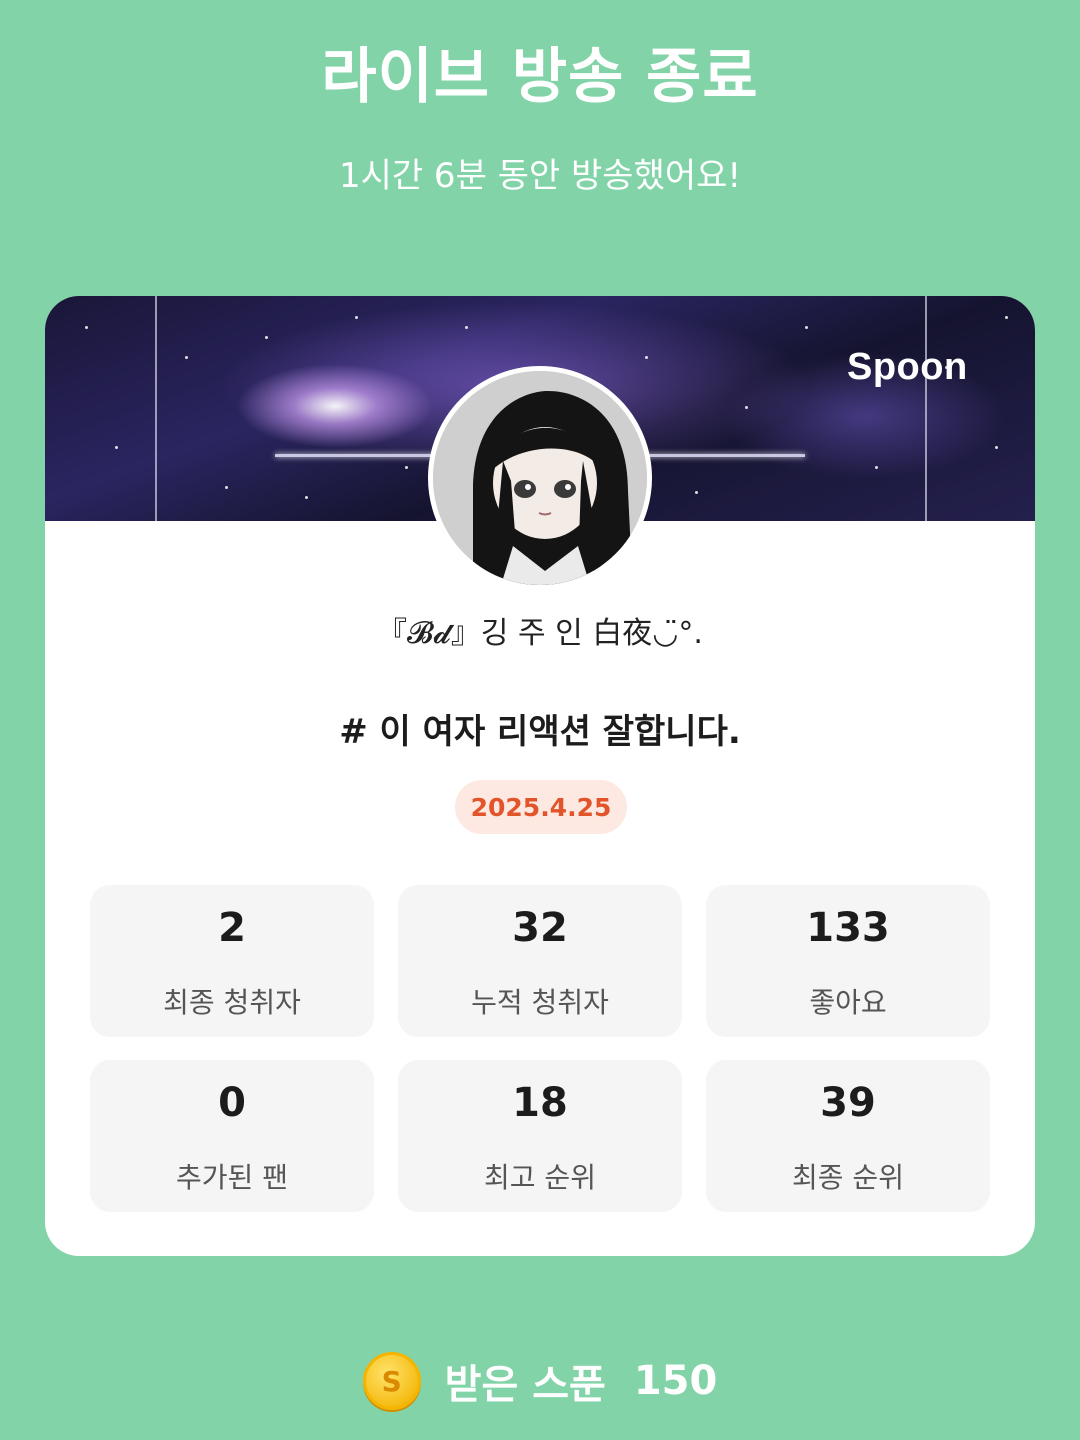 The height and width of the screenshot is (1440, 1080). I want to click on stat-final-rank: 39 최종 순위, so click(848, 1136).